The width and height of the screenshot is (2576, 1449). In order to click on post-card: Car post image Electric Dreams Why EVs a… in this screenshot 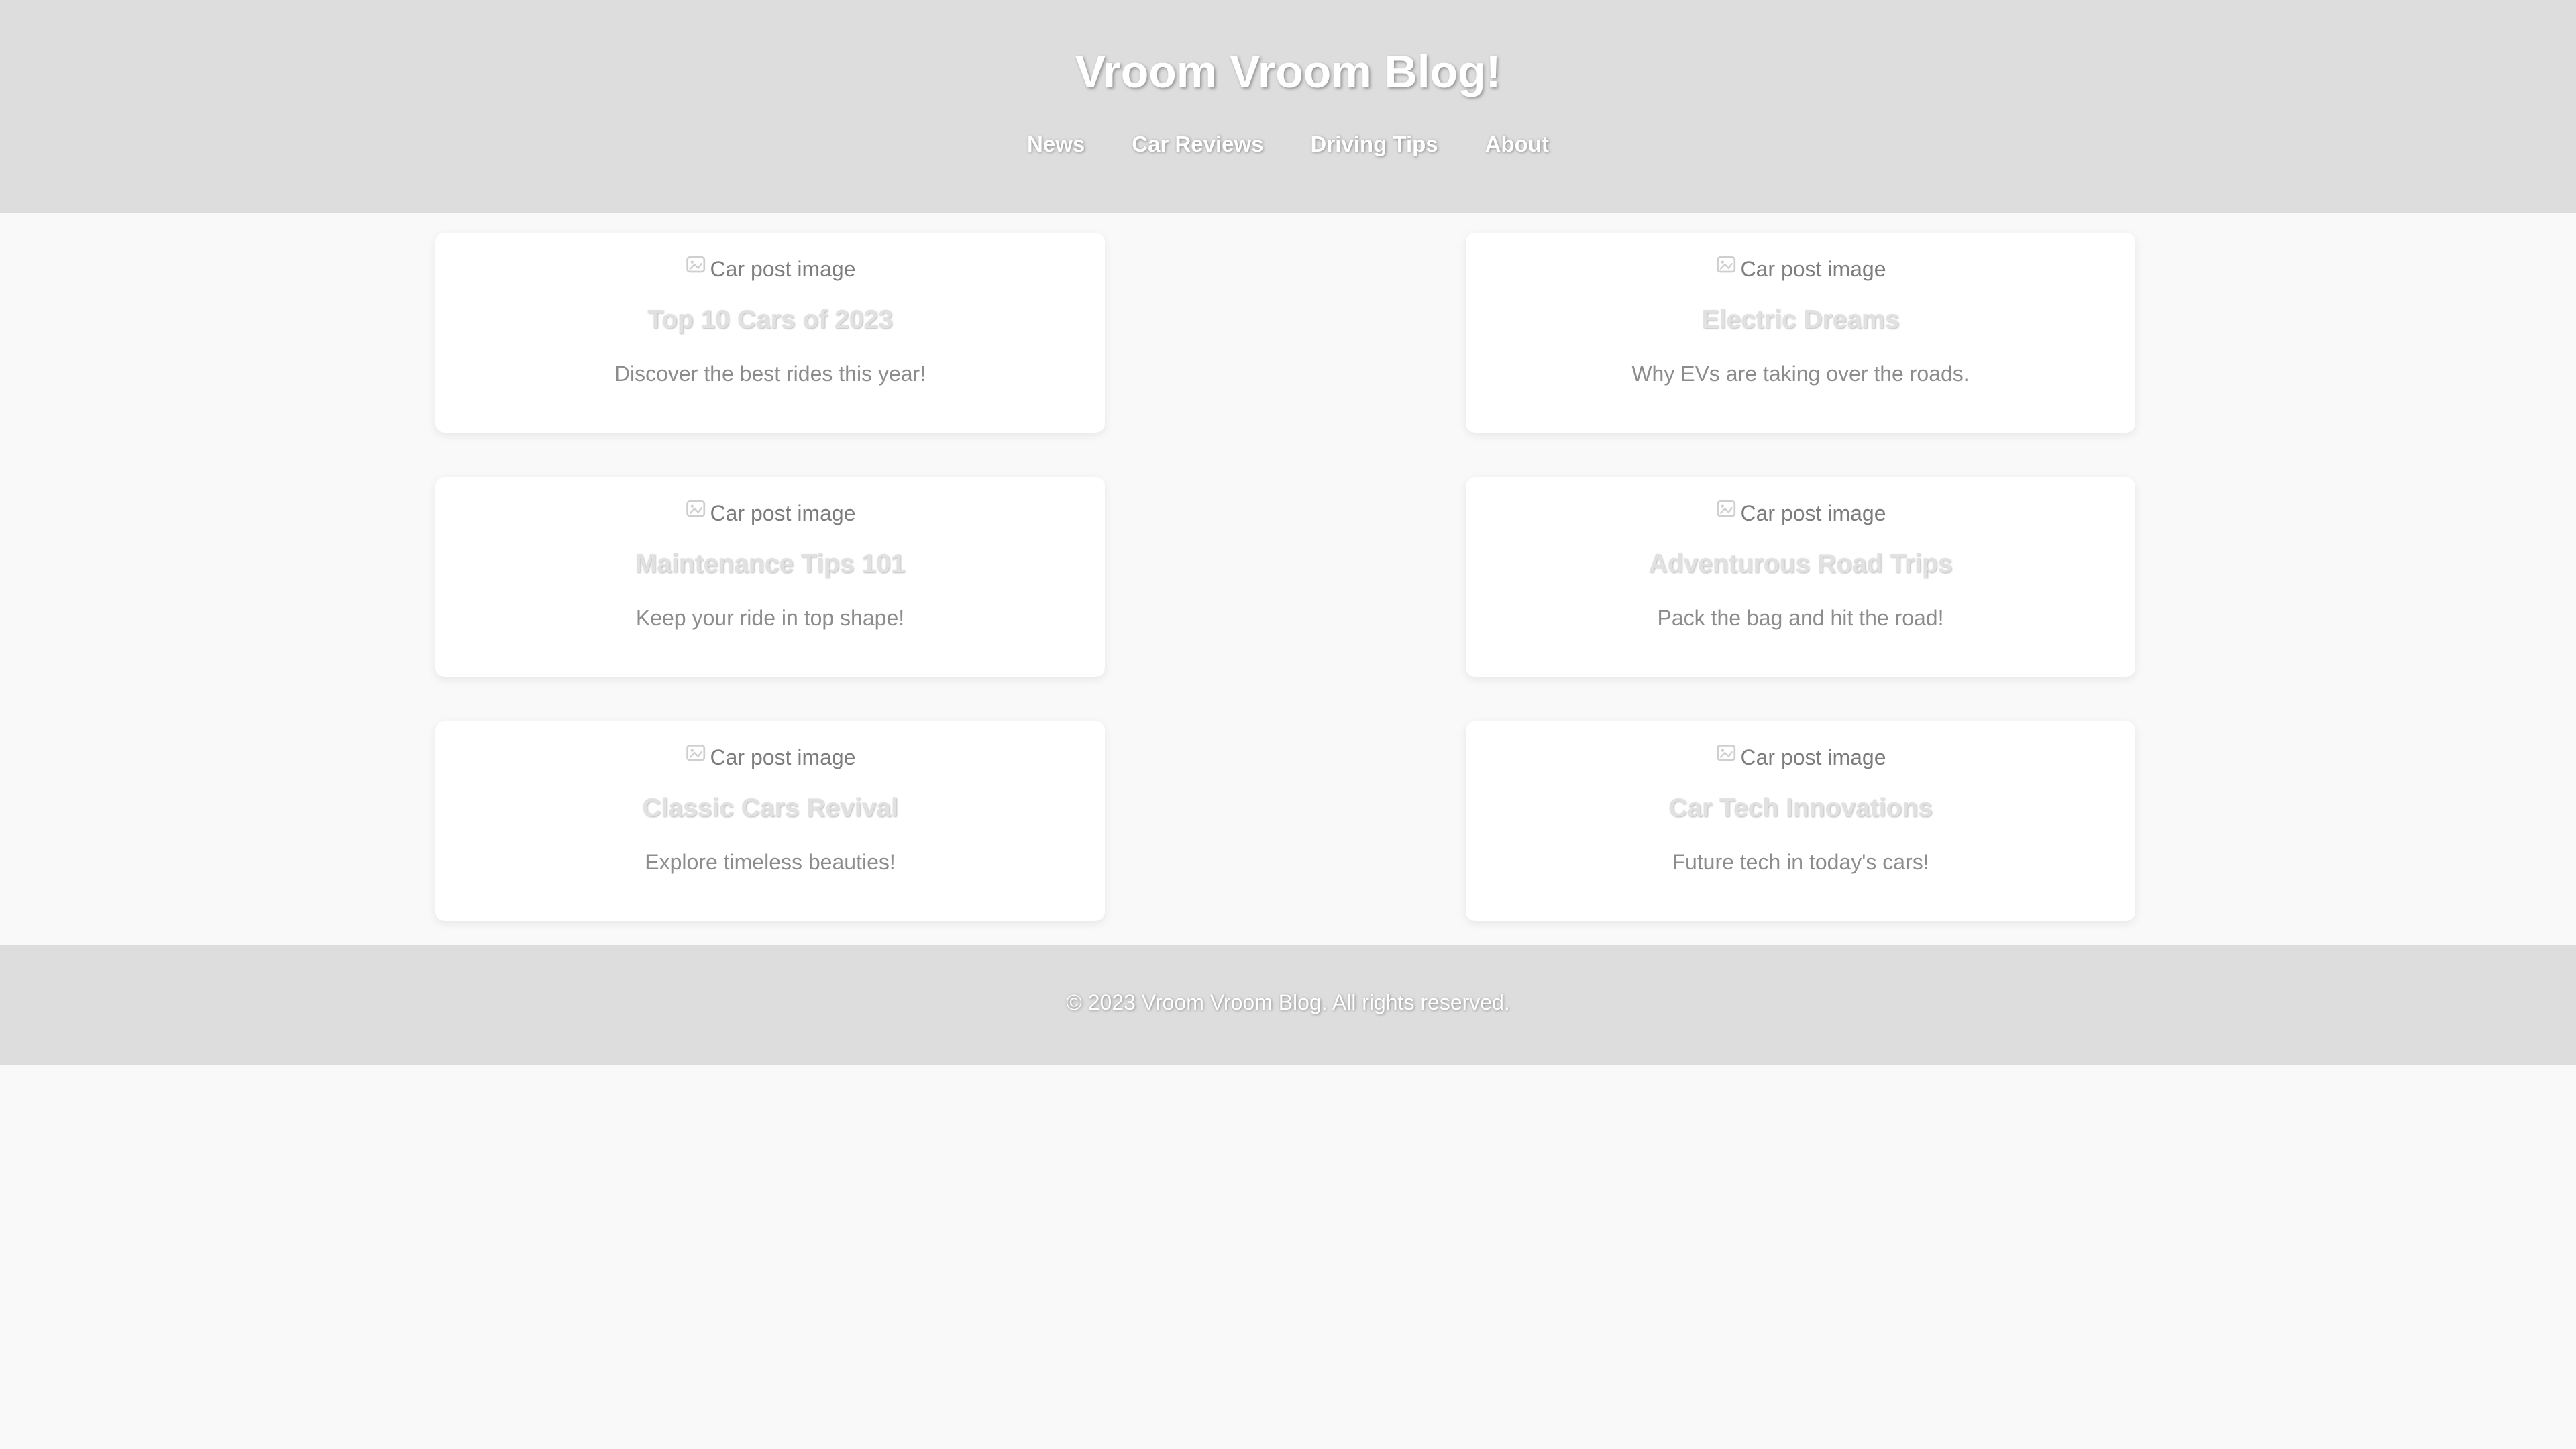, I will do `click(1800, 333)`.